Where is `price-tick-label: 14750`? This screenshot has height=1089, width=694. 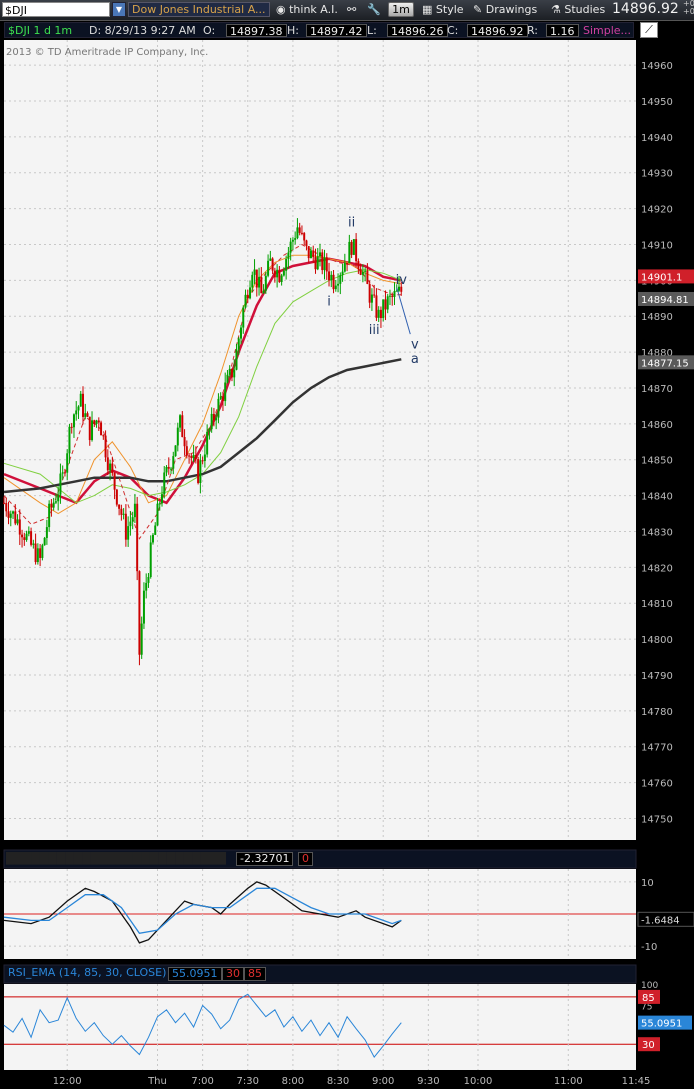 price-tick-label: 14750 is located at coordinates (657, 819).